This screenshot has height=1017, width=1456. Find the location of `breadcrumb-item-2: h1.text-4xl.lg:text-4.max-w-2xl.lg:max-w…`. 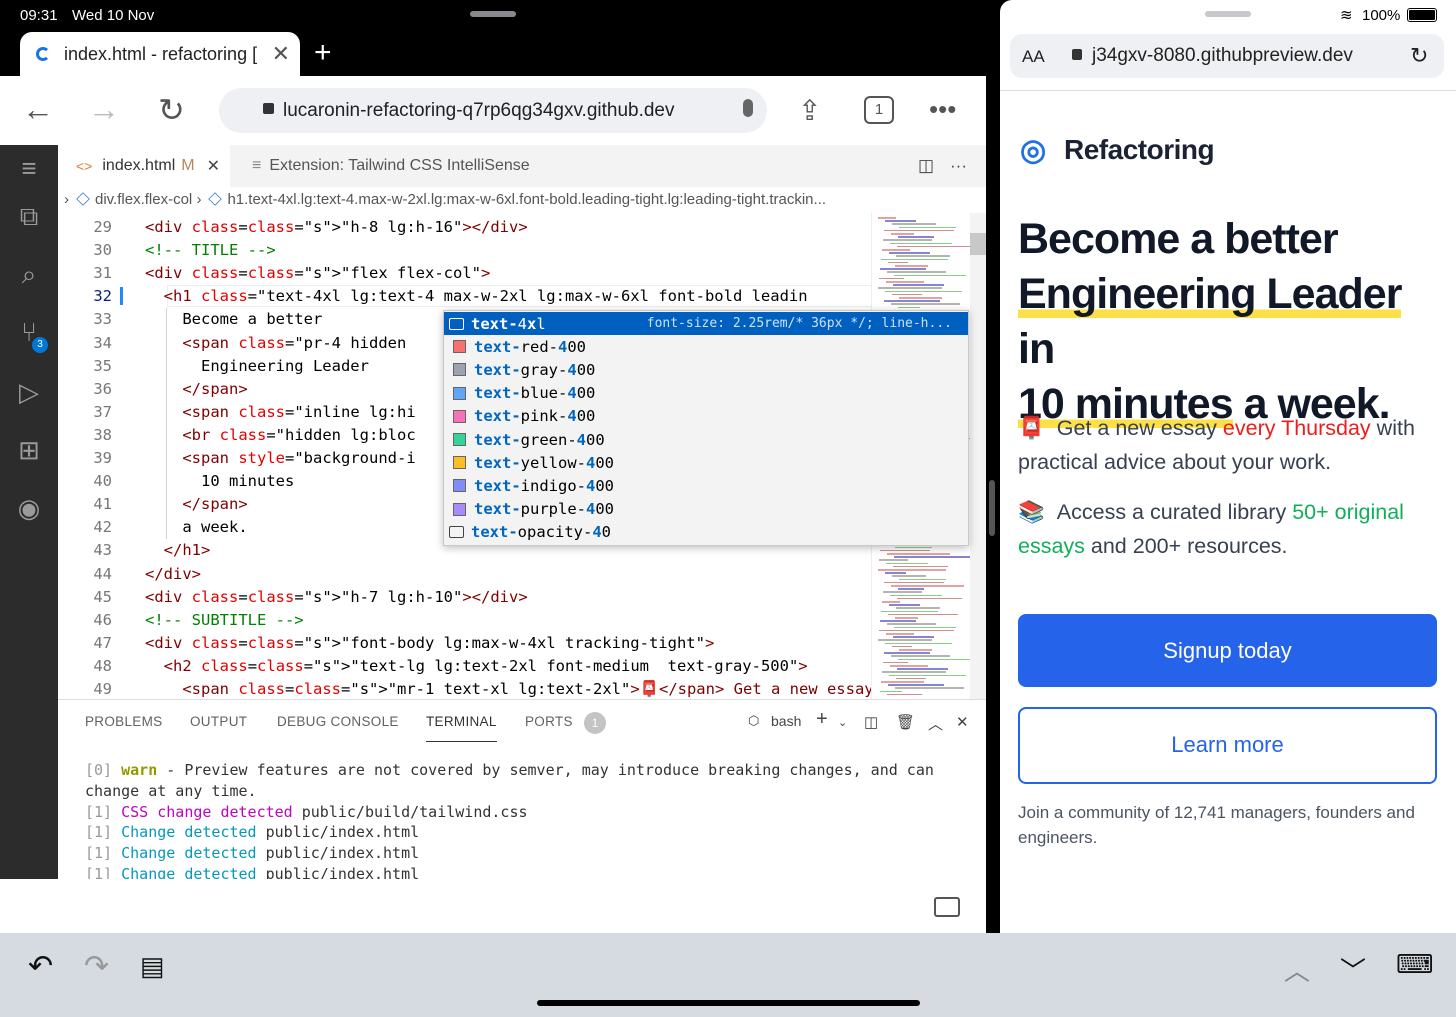

breadcrumb-item-2: h1.text-4xl.lg:text-4.max-w-2xl.lg:max-w… is located at coordinates (526, 199).